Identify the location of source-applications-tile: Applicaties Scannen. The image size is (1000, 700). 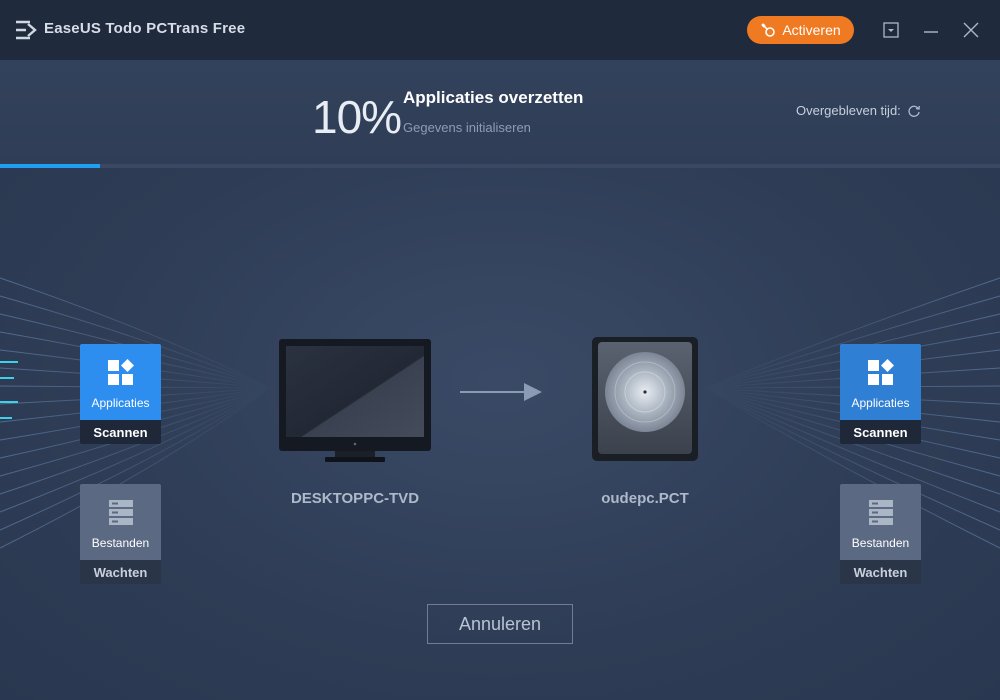
(120, 394).